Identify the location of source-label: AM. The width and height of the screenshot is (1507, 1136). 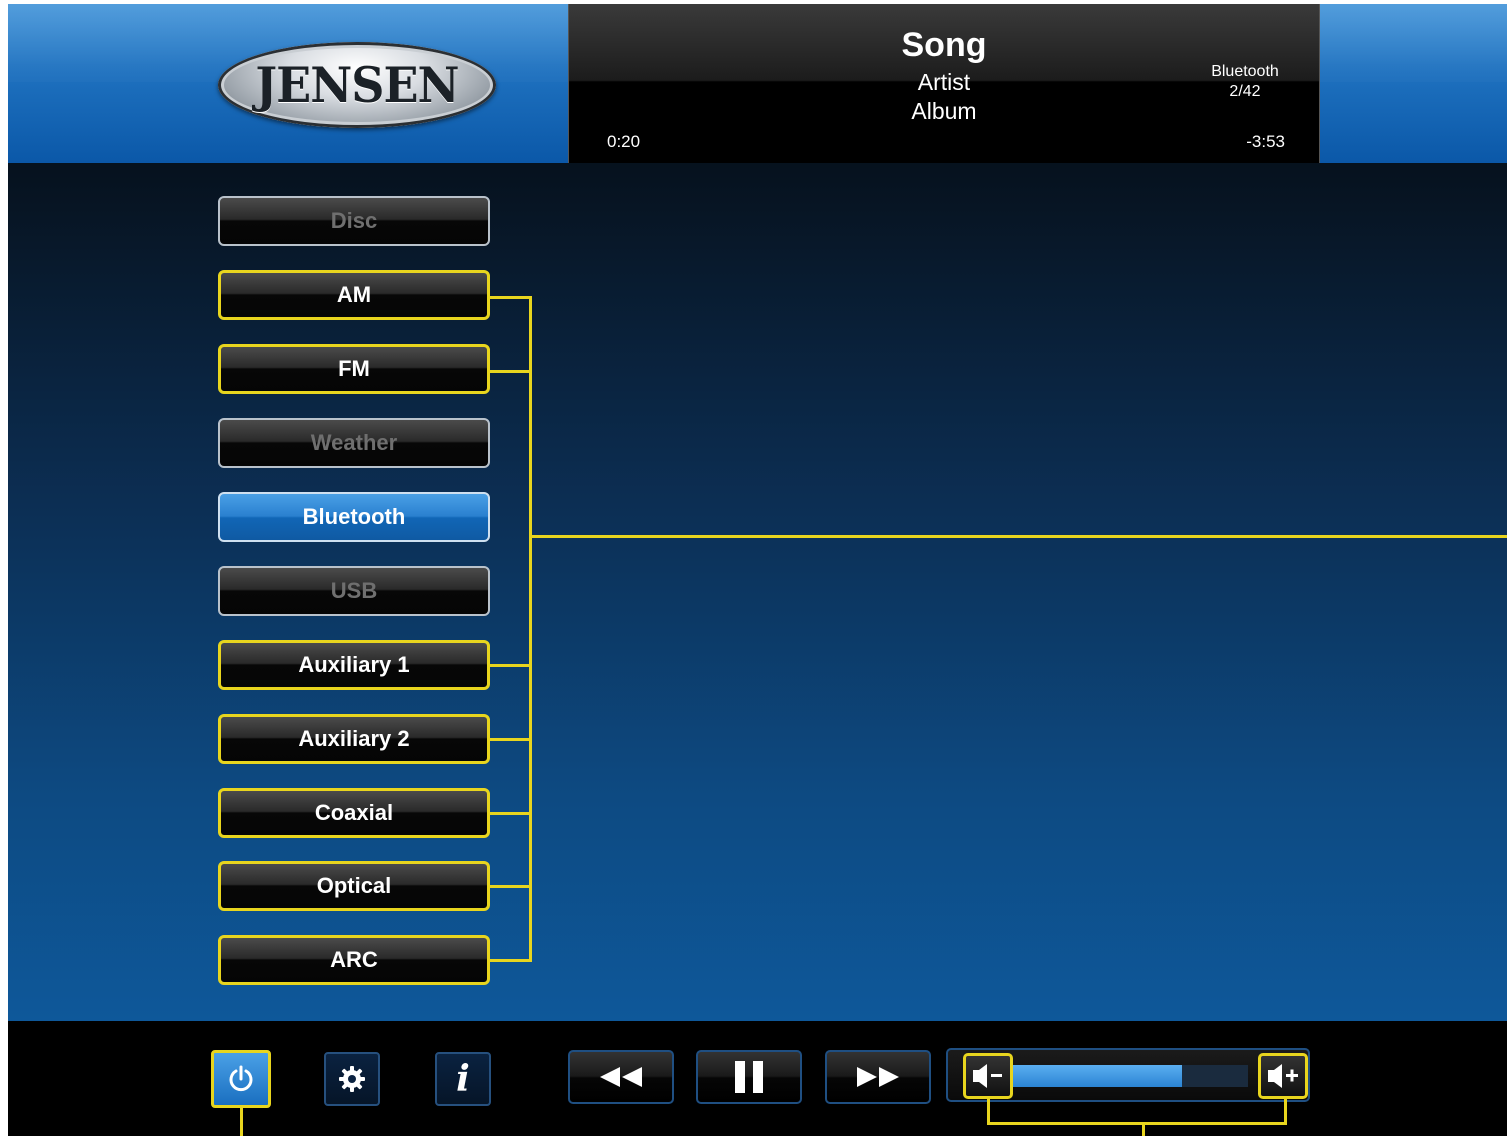
(354, 294).